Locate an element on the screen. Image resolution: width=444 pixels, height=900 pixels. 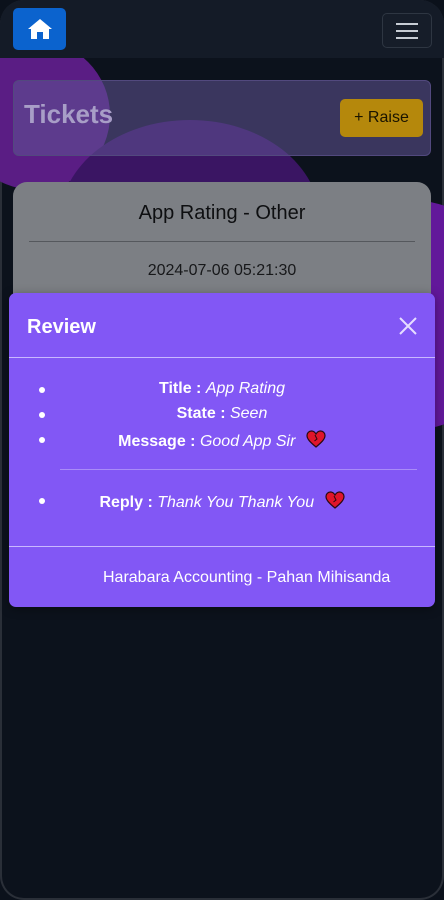
home-button is located at coordinates (39, 29).